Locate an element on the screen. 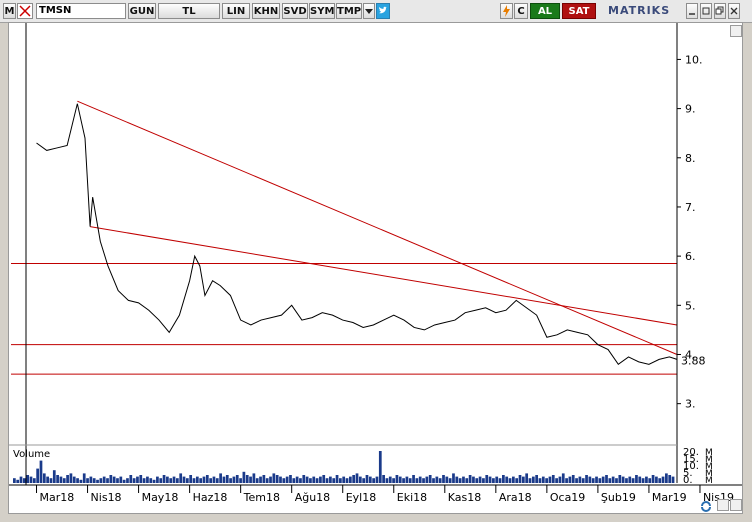 The image size is (752, 522). restore-button is located at coordinates (720, 11).